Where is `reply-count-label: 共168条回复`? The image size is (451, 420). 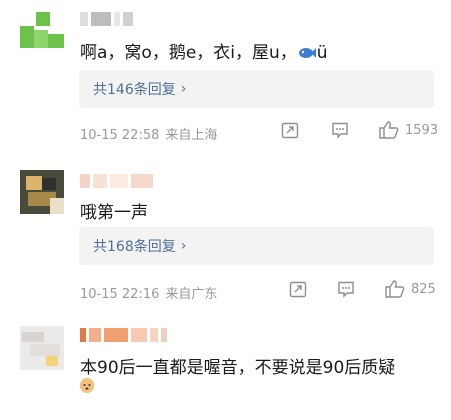
reply-count-label: 共168条回复 is located at coordinates (134, 247).